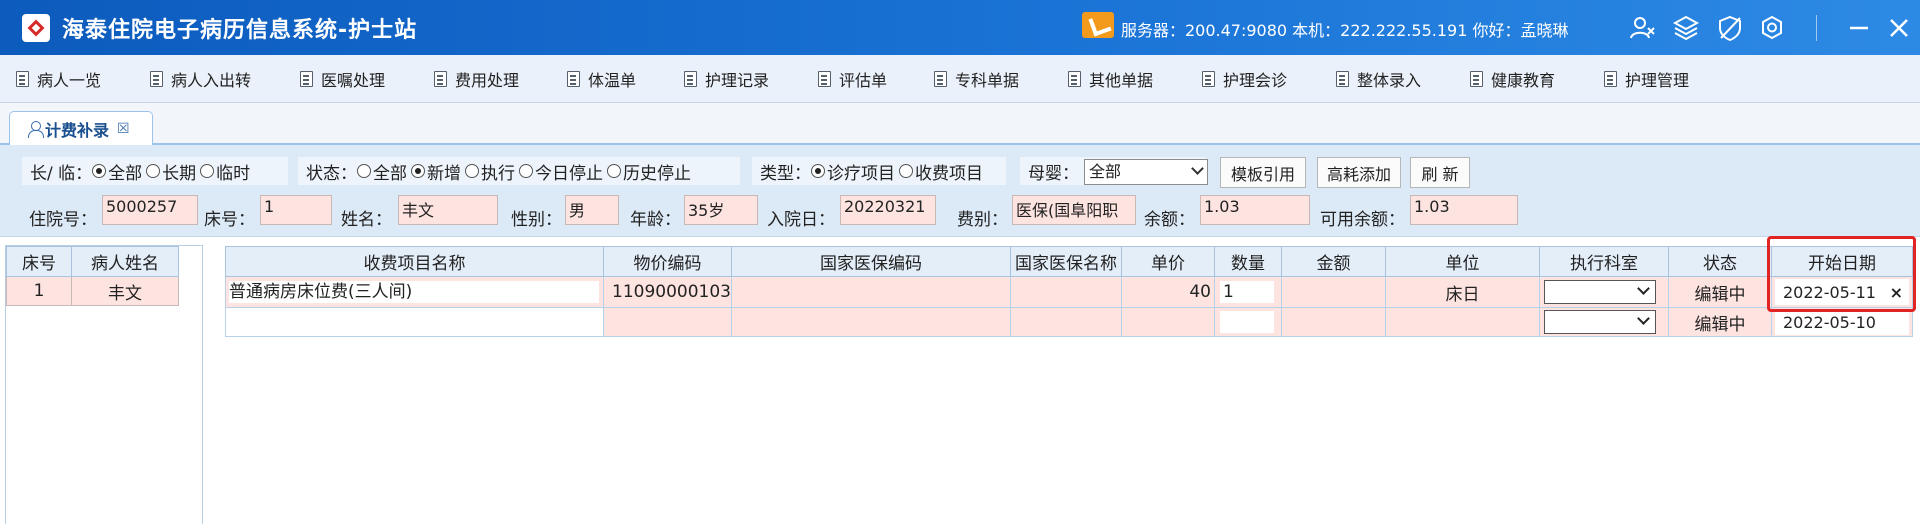 This screenshot has height=524, width=1920. Describe the element at coordinates (1464, 210) in the screenshot. I see `available-balance-field: 1.03` at that location.